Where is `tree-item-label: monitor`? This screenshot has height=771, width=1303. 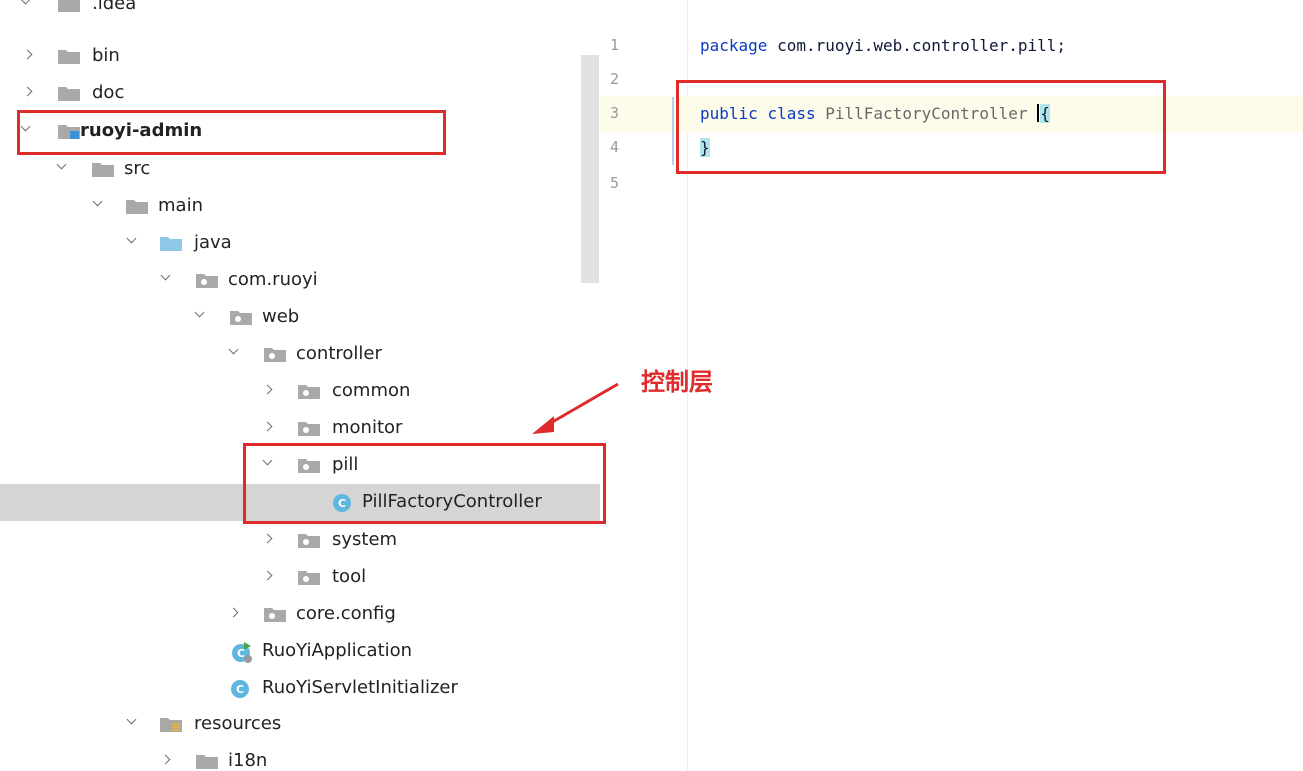
tree-item-label: monitor is located at coordinates (367, 427).